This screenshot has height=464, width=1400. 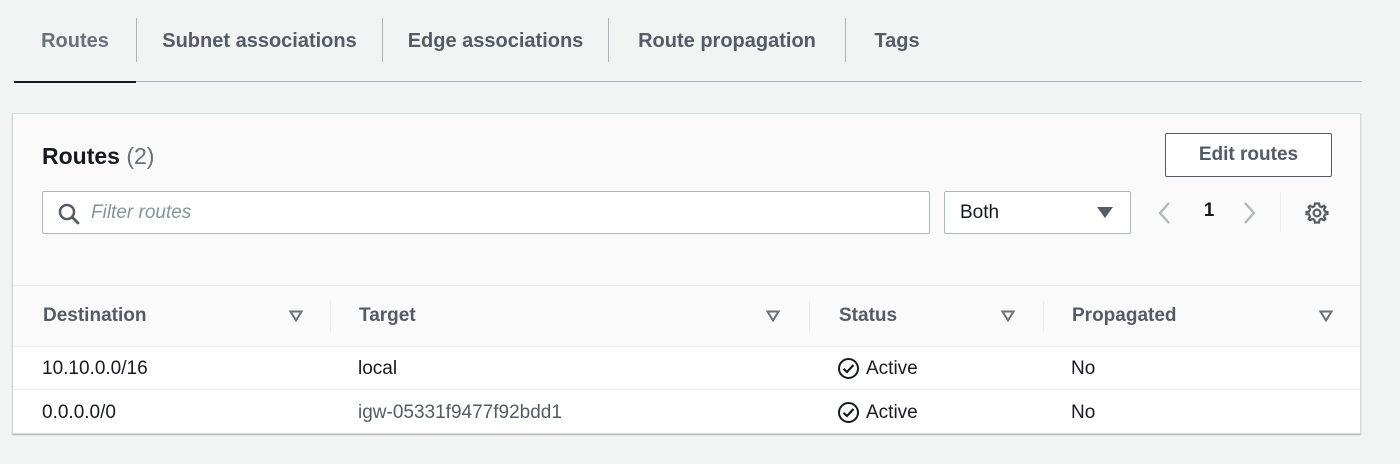 I want to click on column-header-destination: Destination, so click(x=188, y=316).